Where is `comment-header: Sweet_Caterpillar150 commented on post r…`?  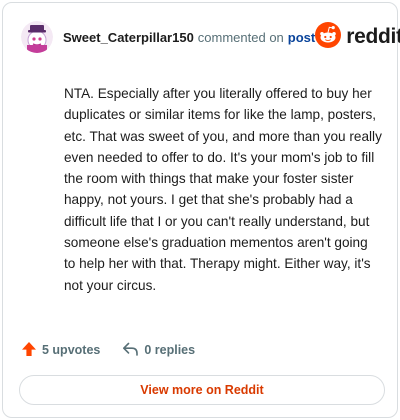
comment-header: Sweet_Caterpillar150 commented on post r… is located at coordinates (210, 37).